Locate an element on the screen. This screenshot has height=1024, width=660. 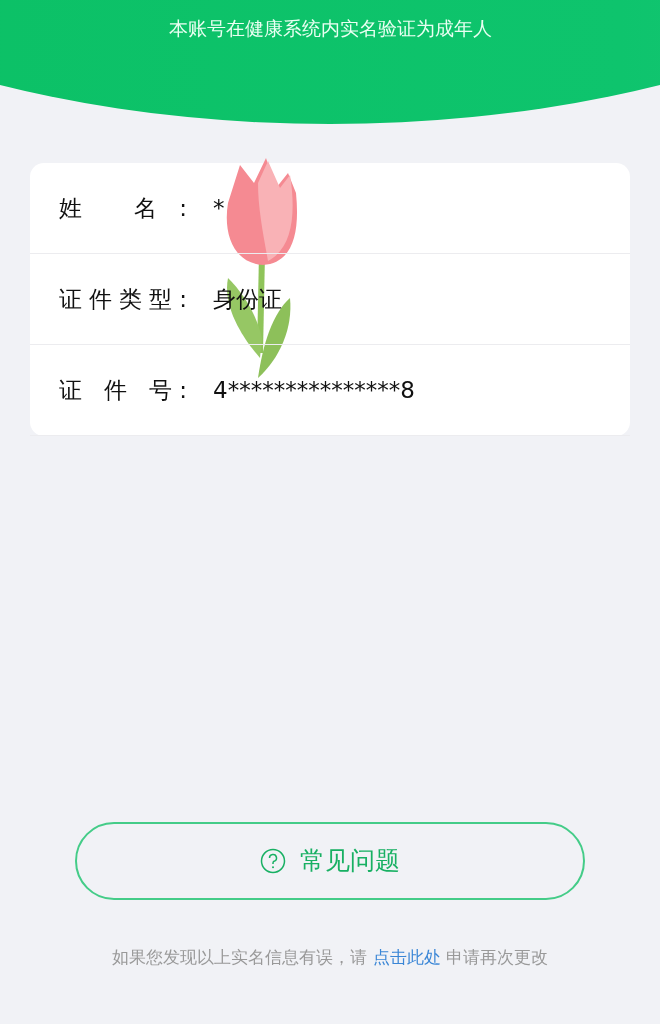
field-value: * is located at coordinates (219, 208).